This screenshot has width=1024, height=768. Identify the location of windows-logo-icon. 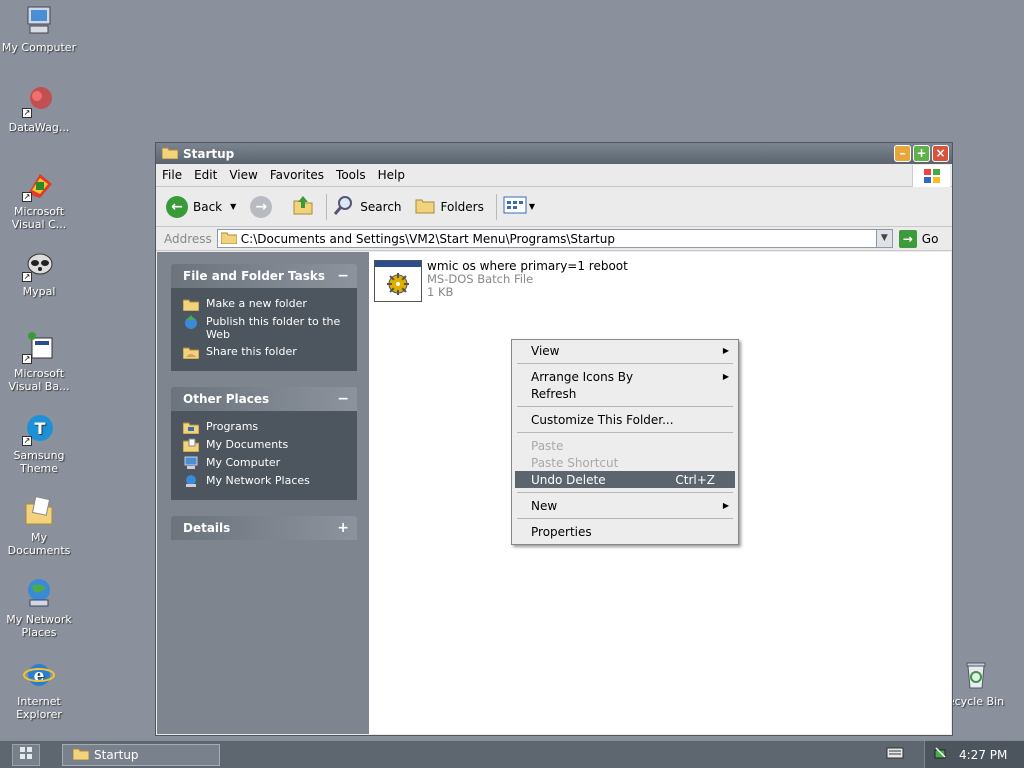
(931, 176).